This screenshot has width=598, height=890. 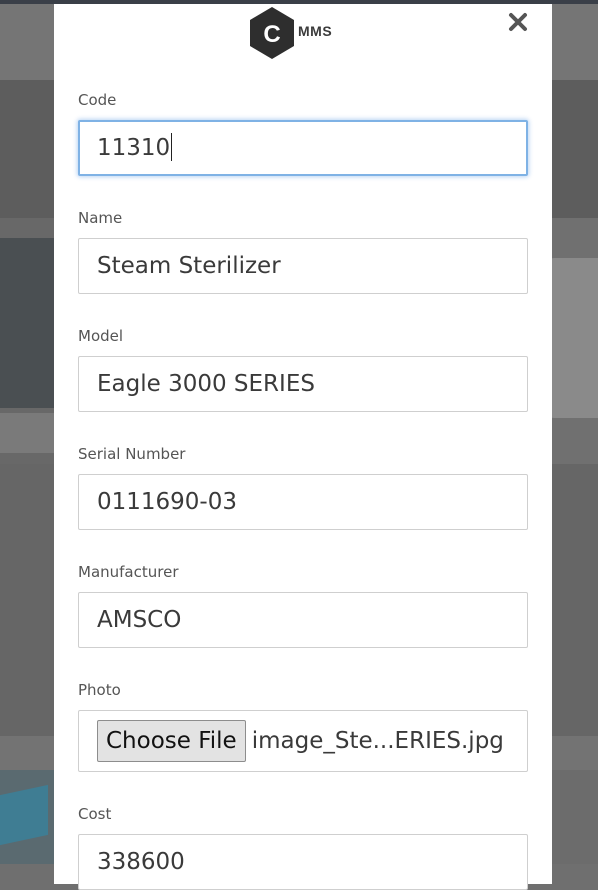 I want to click on photo-field: Photo Choose File image_Ste...ERIES.jpg, so click(x=303, y=726).